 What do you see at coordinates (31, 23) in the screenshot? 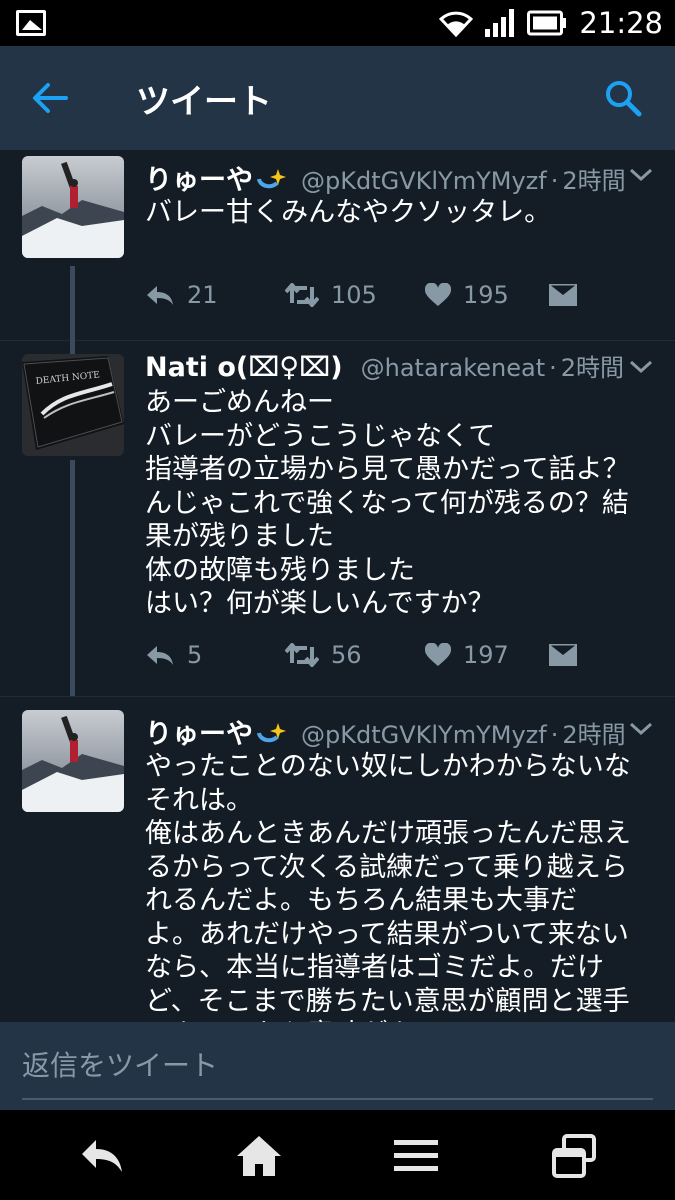
I see `picture-icon` at bounding box center [31, 23].